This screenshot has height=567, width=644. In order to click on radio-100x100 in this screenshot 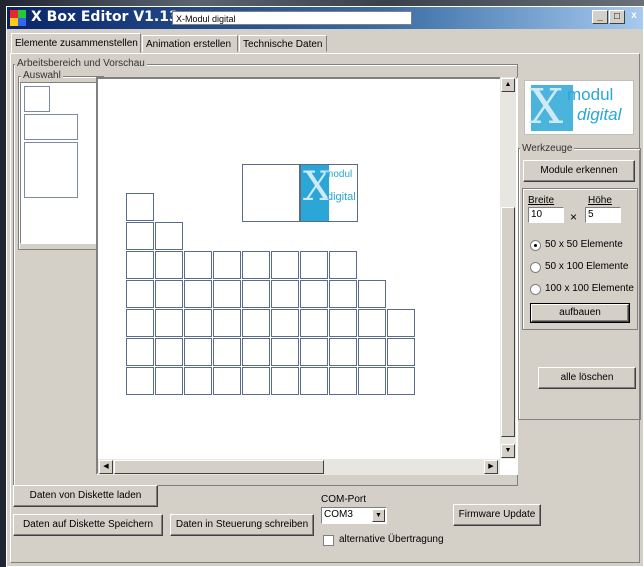, I will do `click(535, 289)`.